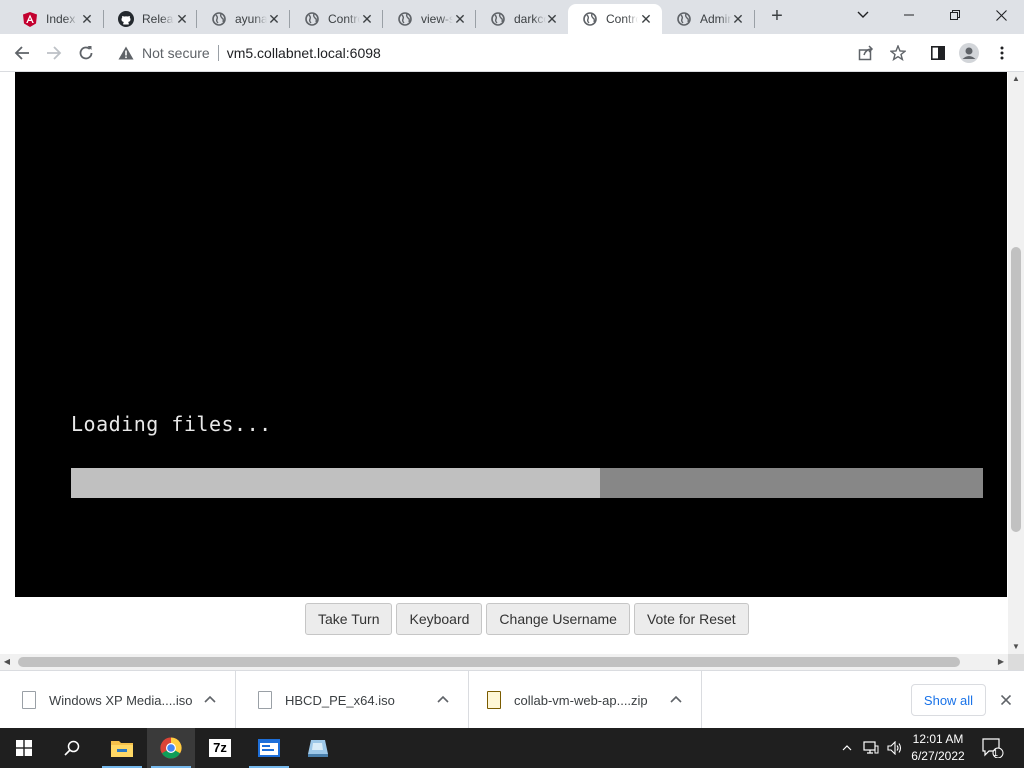 Image resolution: width=1024 pixels, height=768 pixels. I want to click on vm-progress-bar, so click(527, 483).